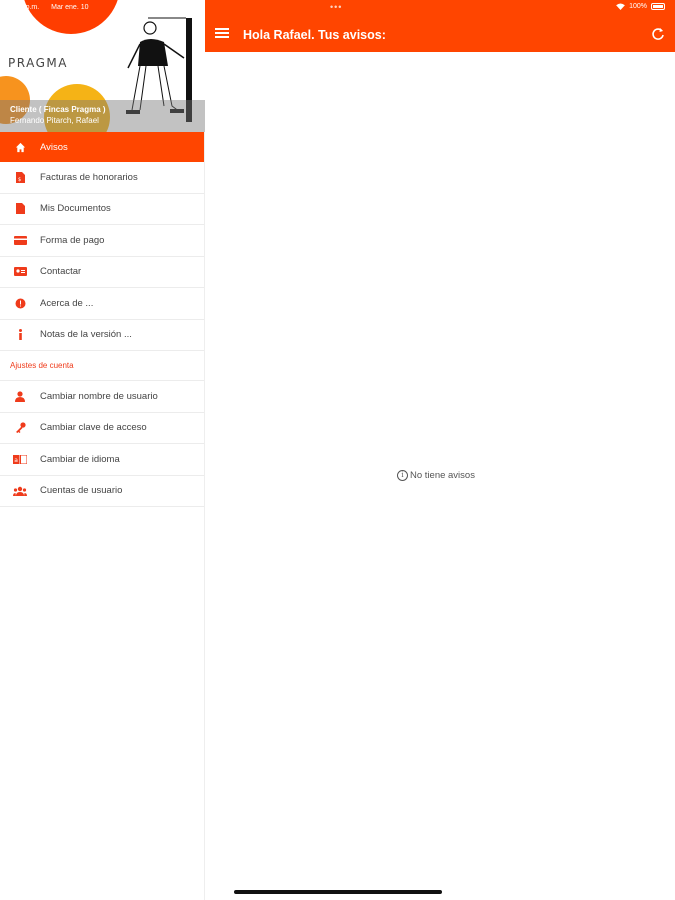 The image size is (675, 900). I want to click on multitasking-dots: •••, so click(336, 7).